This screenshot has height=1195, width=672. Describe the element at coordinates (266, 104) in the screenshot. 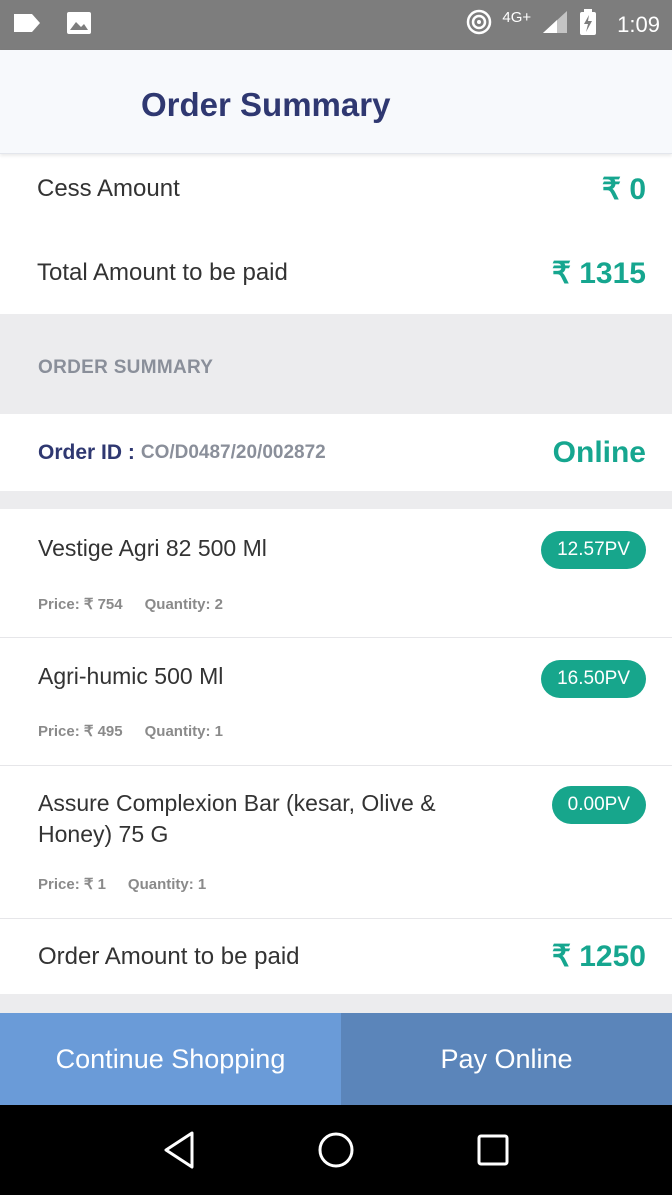

I see `page-title: Order Summary` at that location.